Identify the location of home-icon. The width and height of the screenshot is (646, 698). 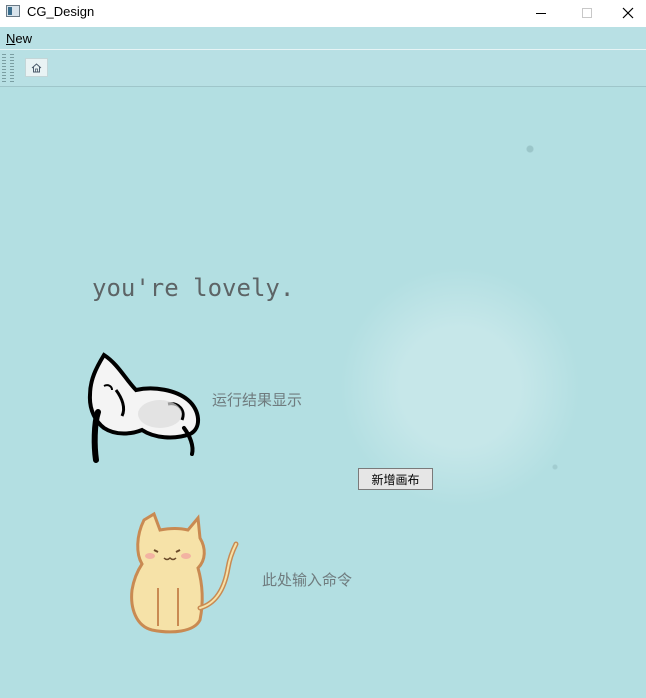
(36, 67).